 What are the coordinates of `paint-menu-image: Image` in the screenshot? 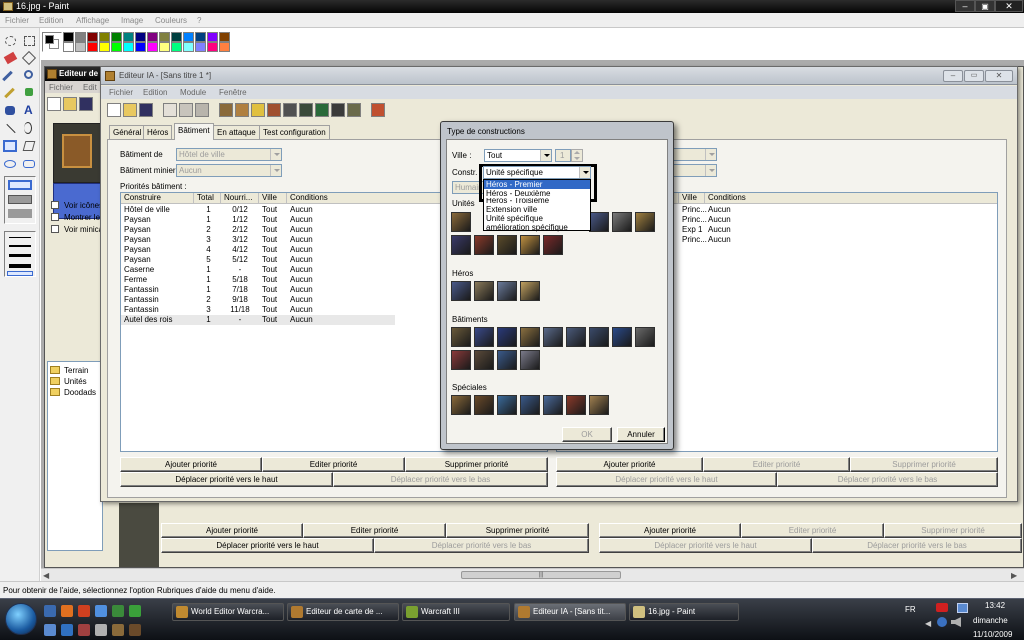 It's located at (132, 20).